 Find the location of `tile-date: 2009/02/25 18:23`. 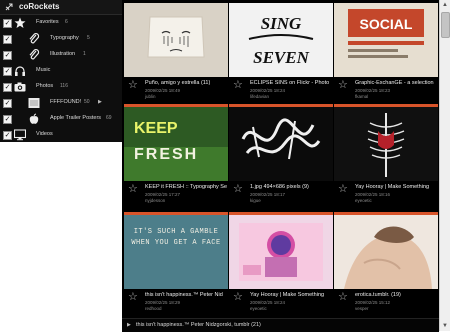

tile-date: 2009/02/25 18:23 is located at coordinates (373, 90).